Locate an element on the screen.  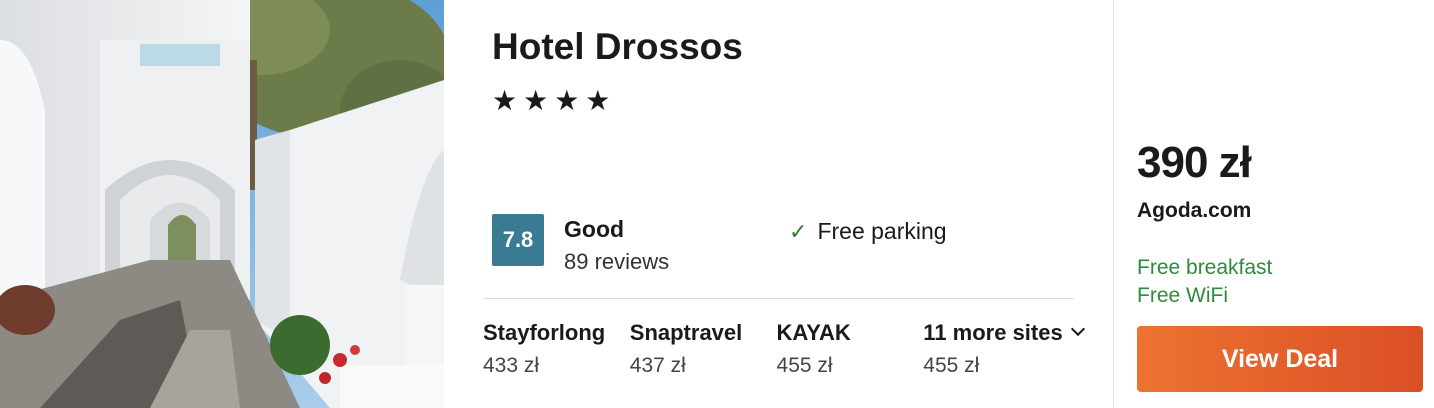
perk-free-breakfast: Free breakfast is located at coordinates (1205, 267).